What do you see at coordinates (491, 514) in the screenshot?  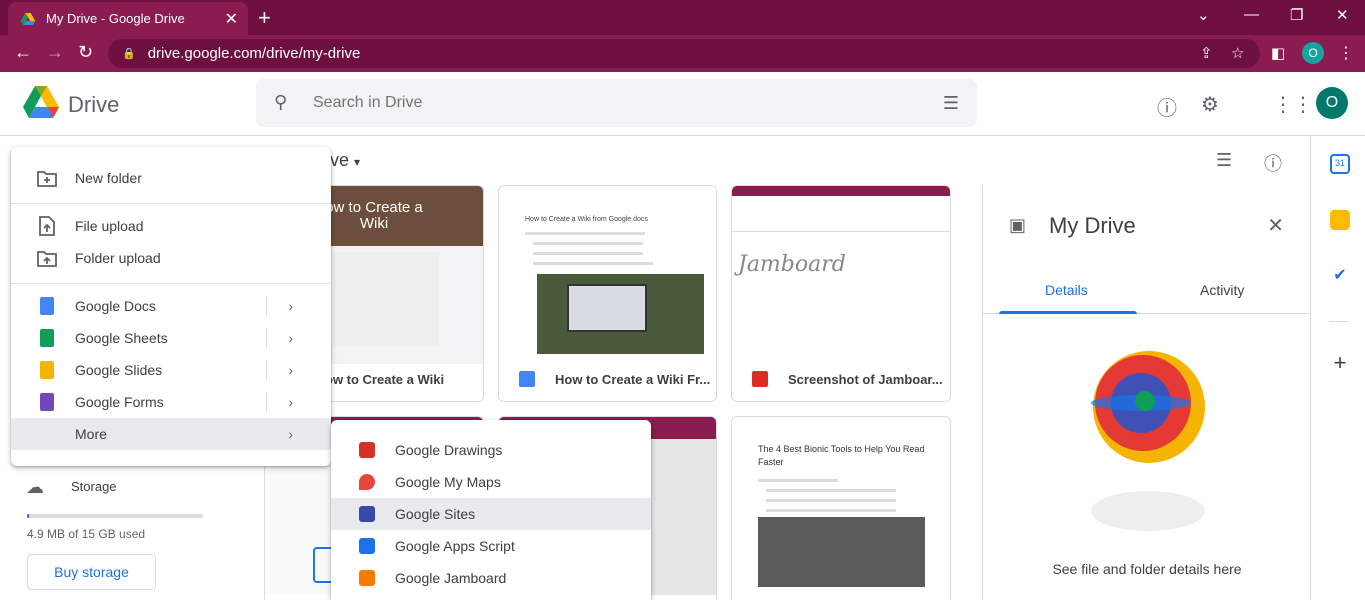 I see `menu-item-google-sites: Google Sites` at bounding box center [491, 514].